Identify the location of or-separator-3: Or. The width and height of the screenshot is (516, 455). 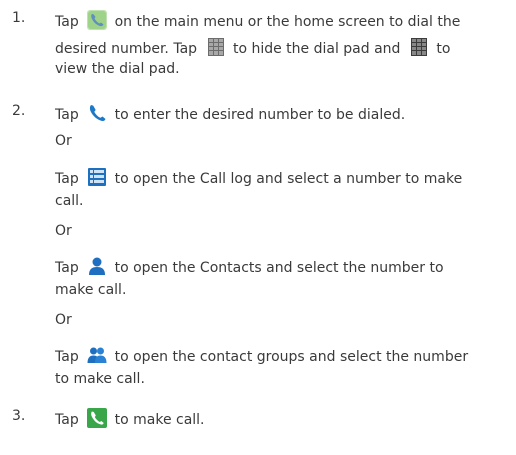
(63, 320).